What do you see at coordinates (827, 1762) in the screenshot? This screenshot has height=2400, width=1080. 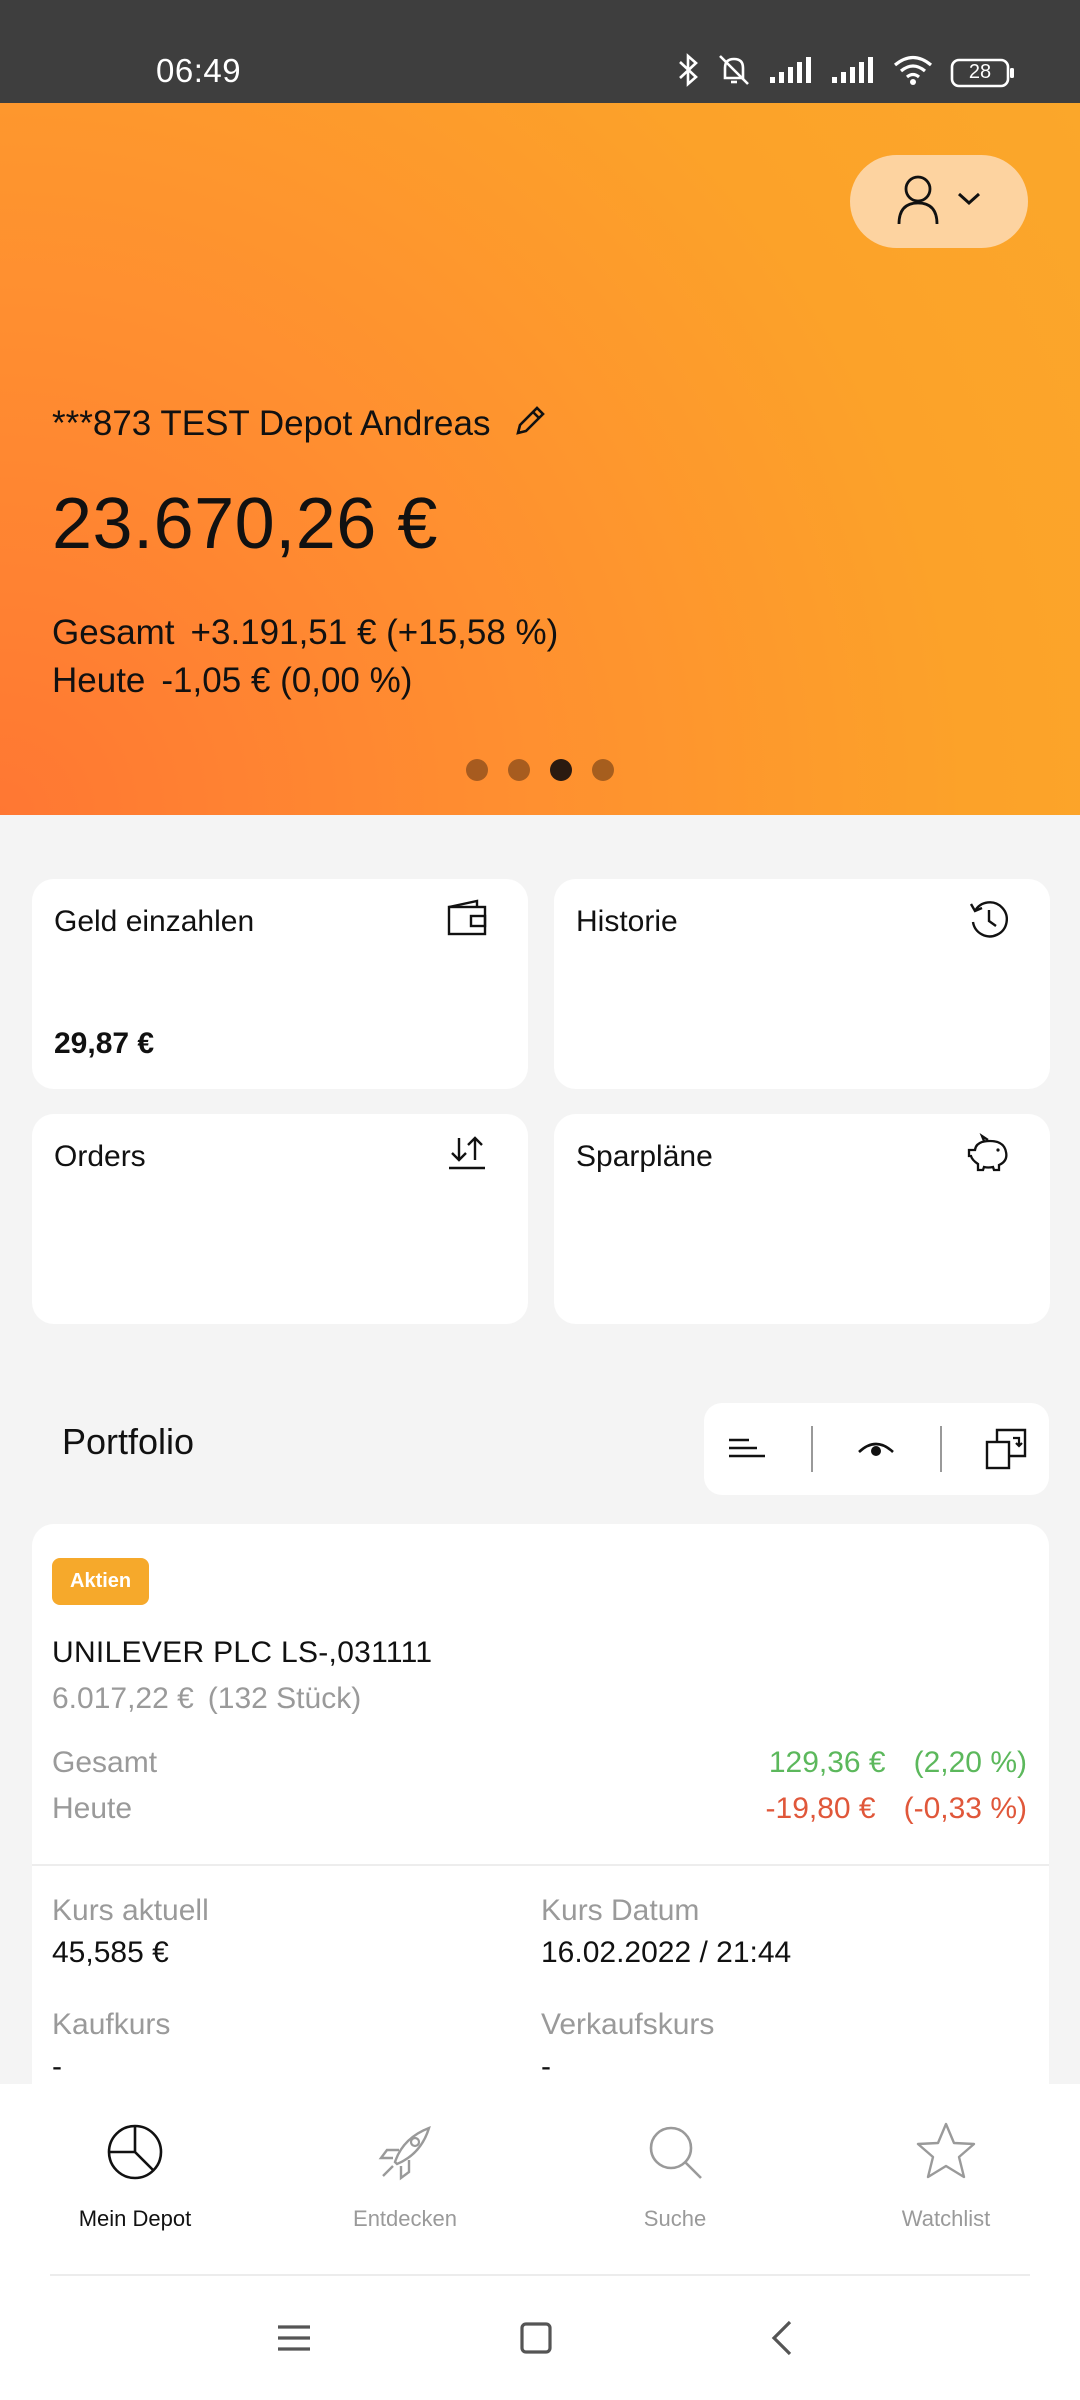 I see `position-gesamt-abs: 129,36 €` at bounding box center [827, 1762].